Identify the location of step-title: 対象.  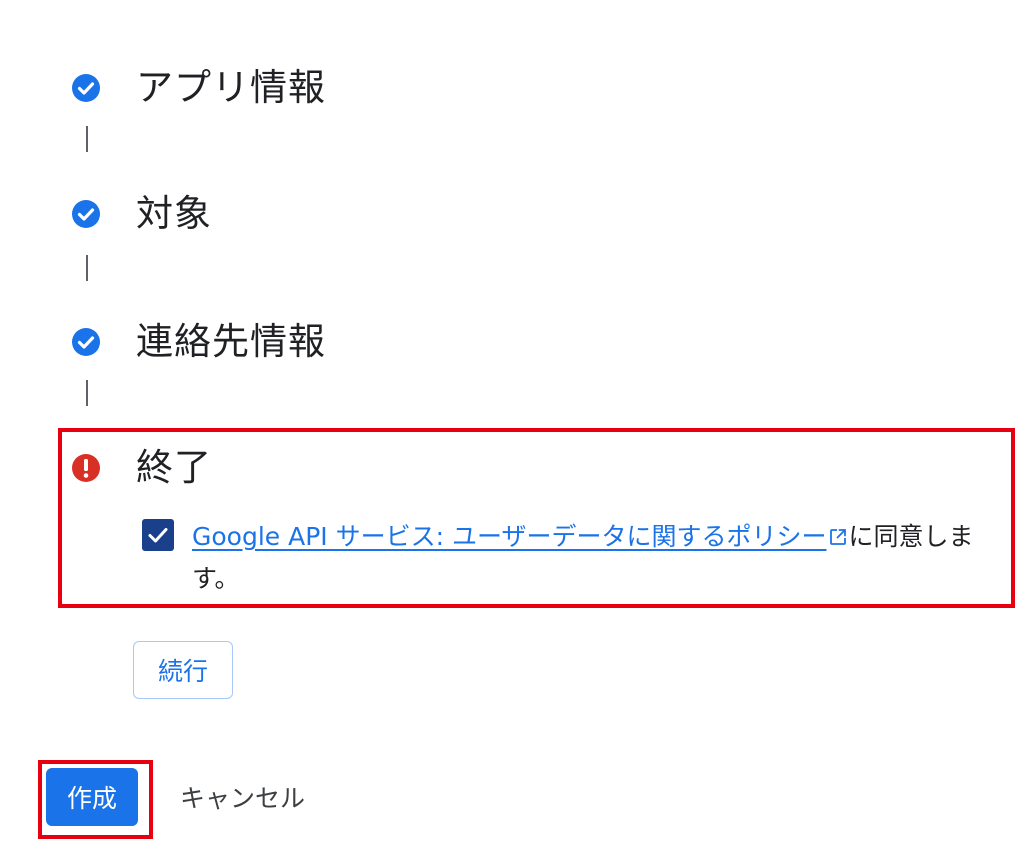
(174, 213).